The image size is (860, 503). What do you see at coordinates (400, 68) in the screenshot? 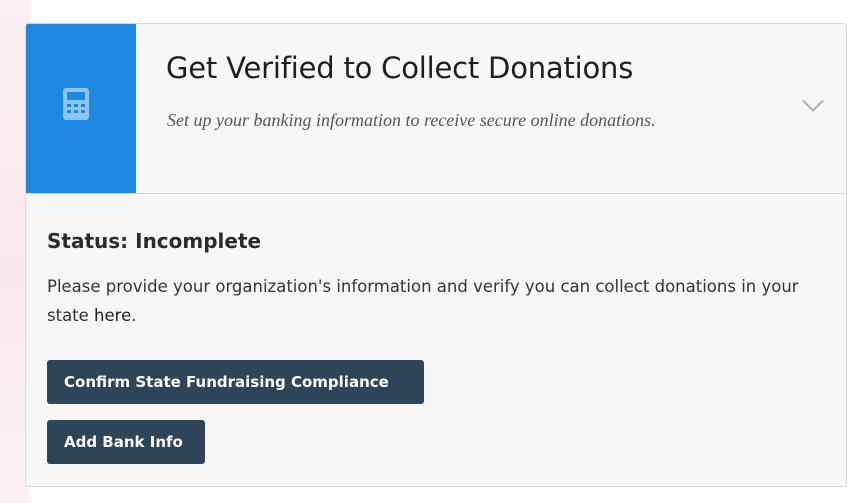
I see `card-title: Get Verified to Collect Donations` at bounding box center [400, 68].